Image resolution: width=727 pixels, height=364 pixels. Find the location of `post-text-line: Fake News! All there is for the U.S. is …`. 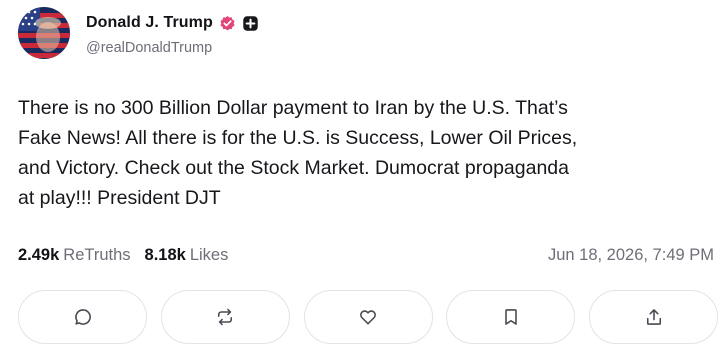

post-text-line: Fake News! All there is for the U.S. is … is located at coordinates (298, 138).